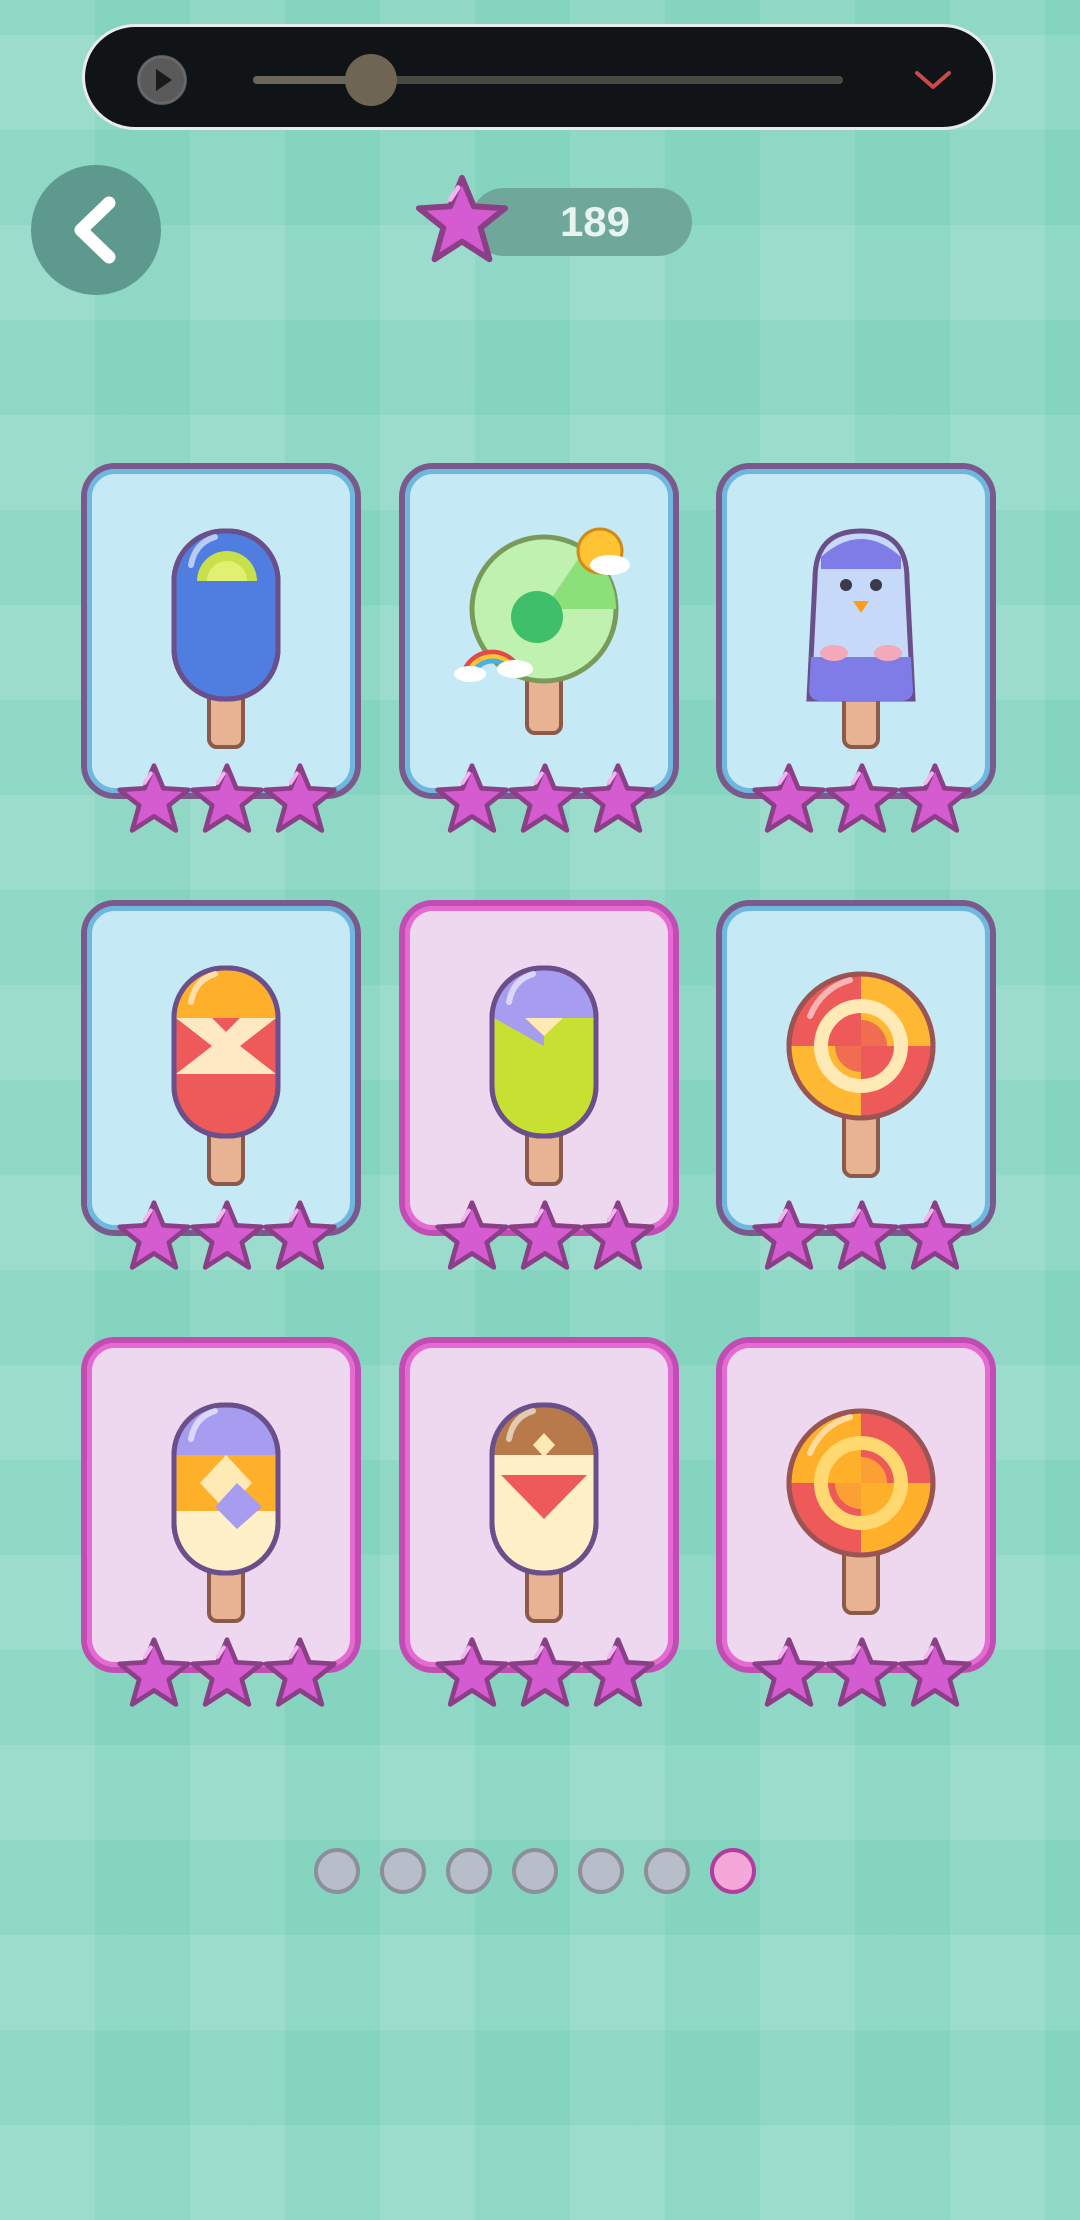  What do you see at coordinates (371, 80) in the screenshot?
I see `media-seek-thumb` at bounding box center [371, 80].